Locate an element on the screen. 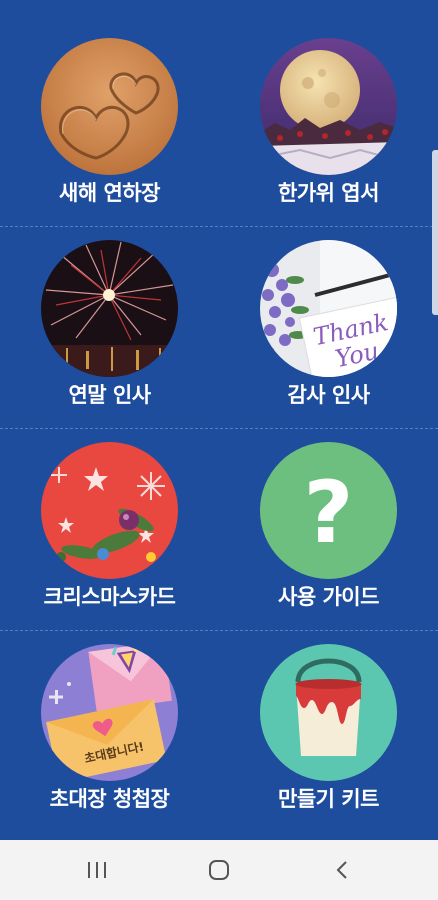 The width and height of the screenshot is (438, 900). menu-item-label: 초대장 청첩장 is located at coordinates (109, 799).